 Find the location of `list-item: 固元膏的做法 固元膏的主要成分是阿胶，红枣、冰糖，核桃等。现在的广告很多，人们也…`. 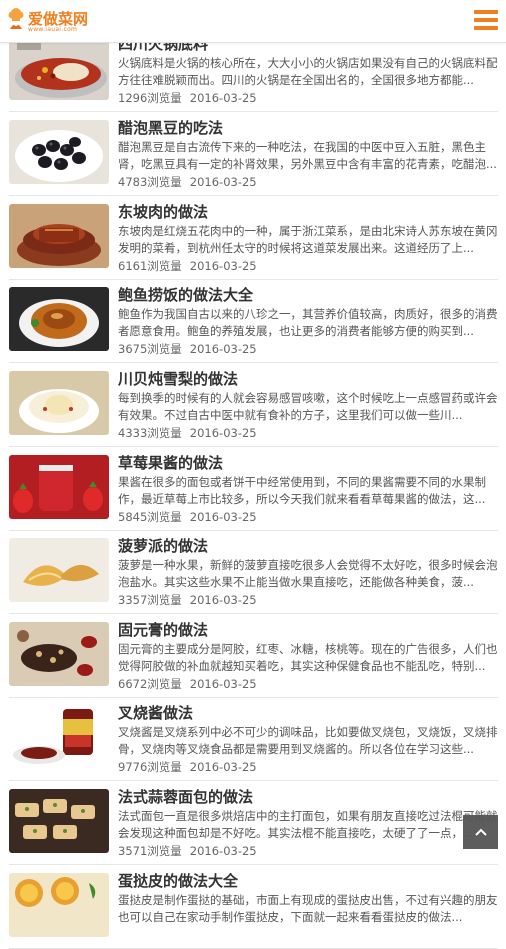

list-item: 固元膏的做法 固元膏的主要成分是阿胶，红枣、冰糖，核桃等。现在的广告很多，人们也… is located at coordinates (253, 656).